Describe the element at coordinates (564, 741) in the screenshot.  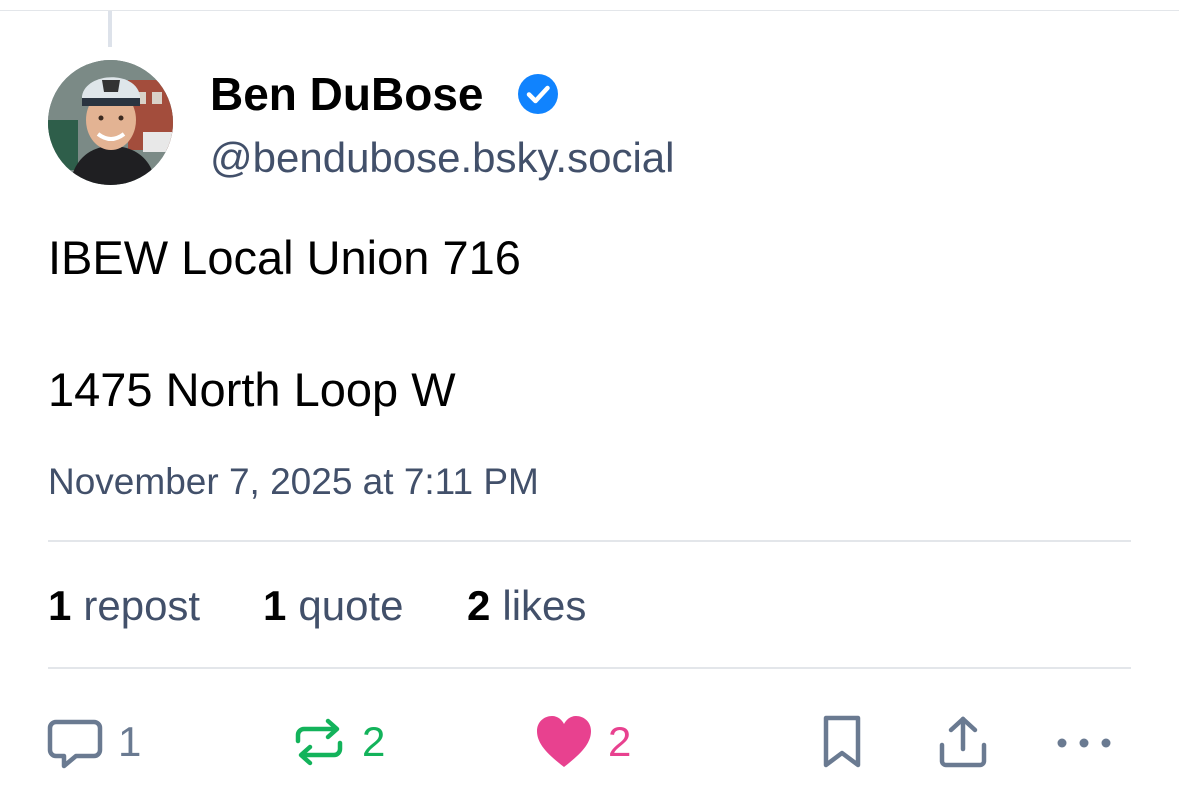
I see `heart-icon` at that location.